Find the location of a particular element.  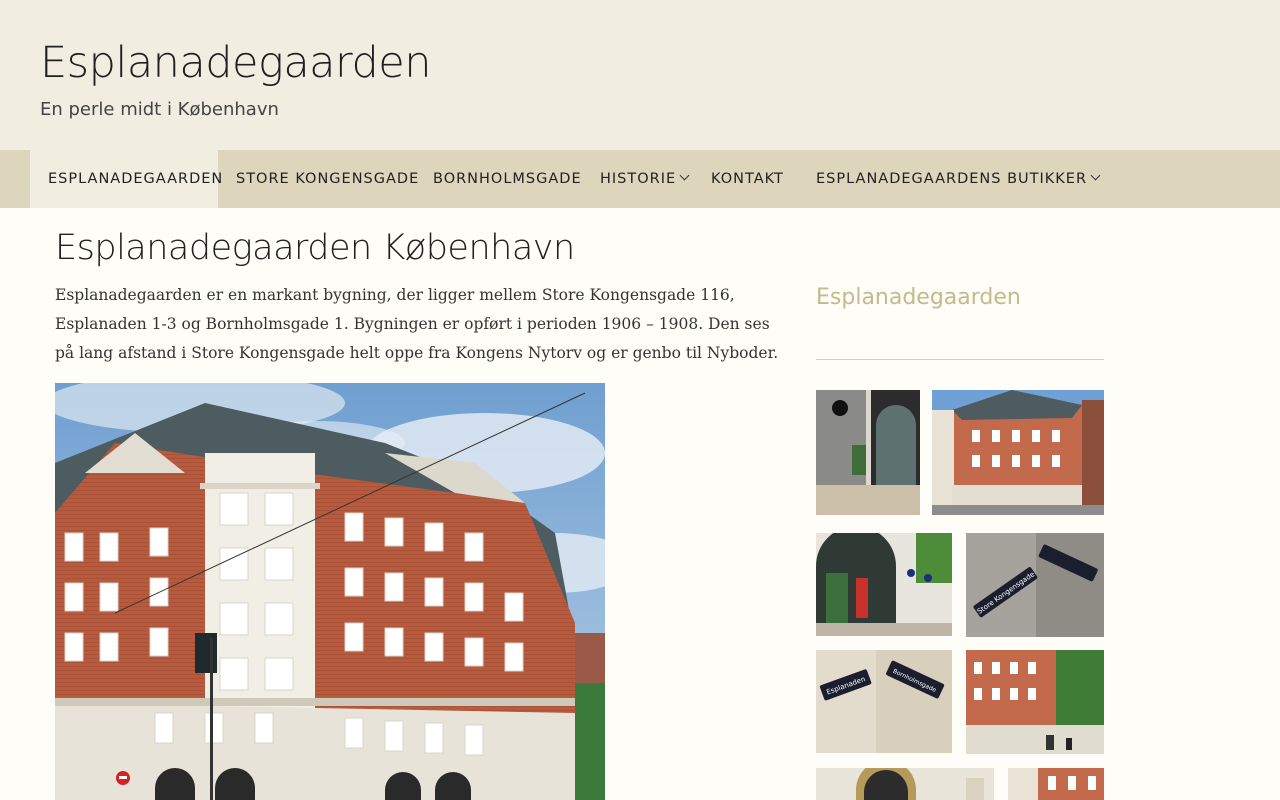

nav-item-label: STORE KONGENSGADE is located at coordinates (328, 179).